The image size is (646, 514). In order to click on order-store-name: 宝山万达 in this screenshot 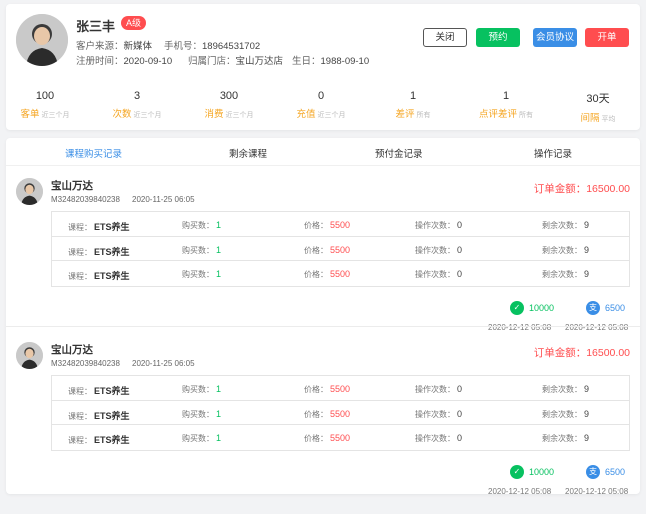, I will do `click(72, 350)`.